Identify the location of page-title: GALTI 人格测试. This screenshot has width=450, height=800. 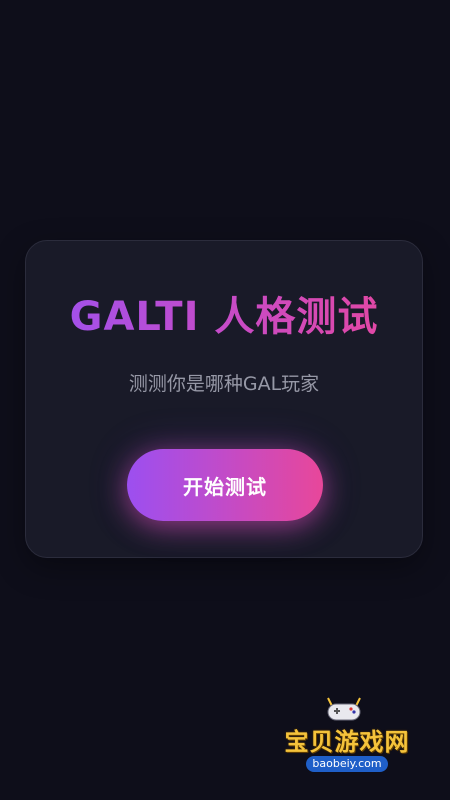
(224, 317).